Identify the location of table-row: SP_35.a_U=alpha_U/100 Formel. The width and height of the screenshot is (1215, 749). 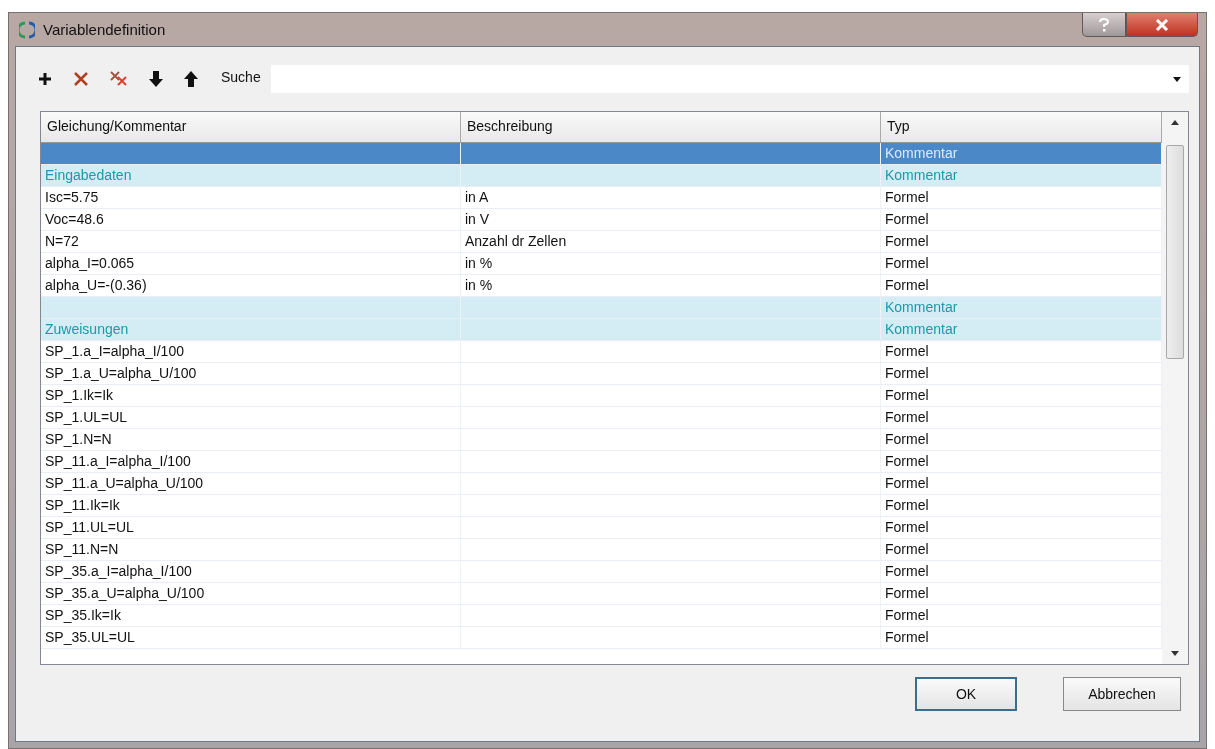
(601, 594).